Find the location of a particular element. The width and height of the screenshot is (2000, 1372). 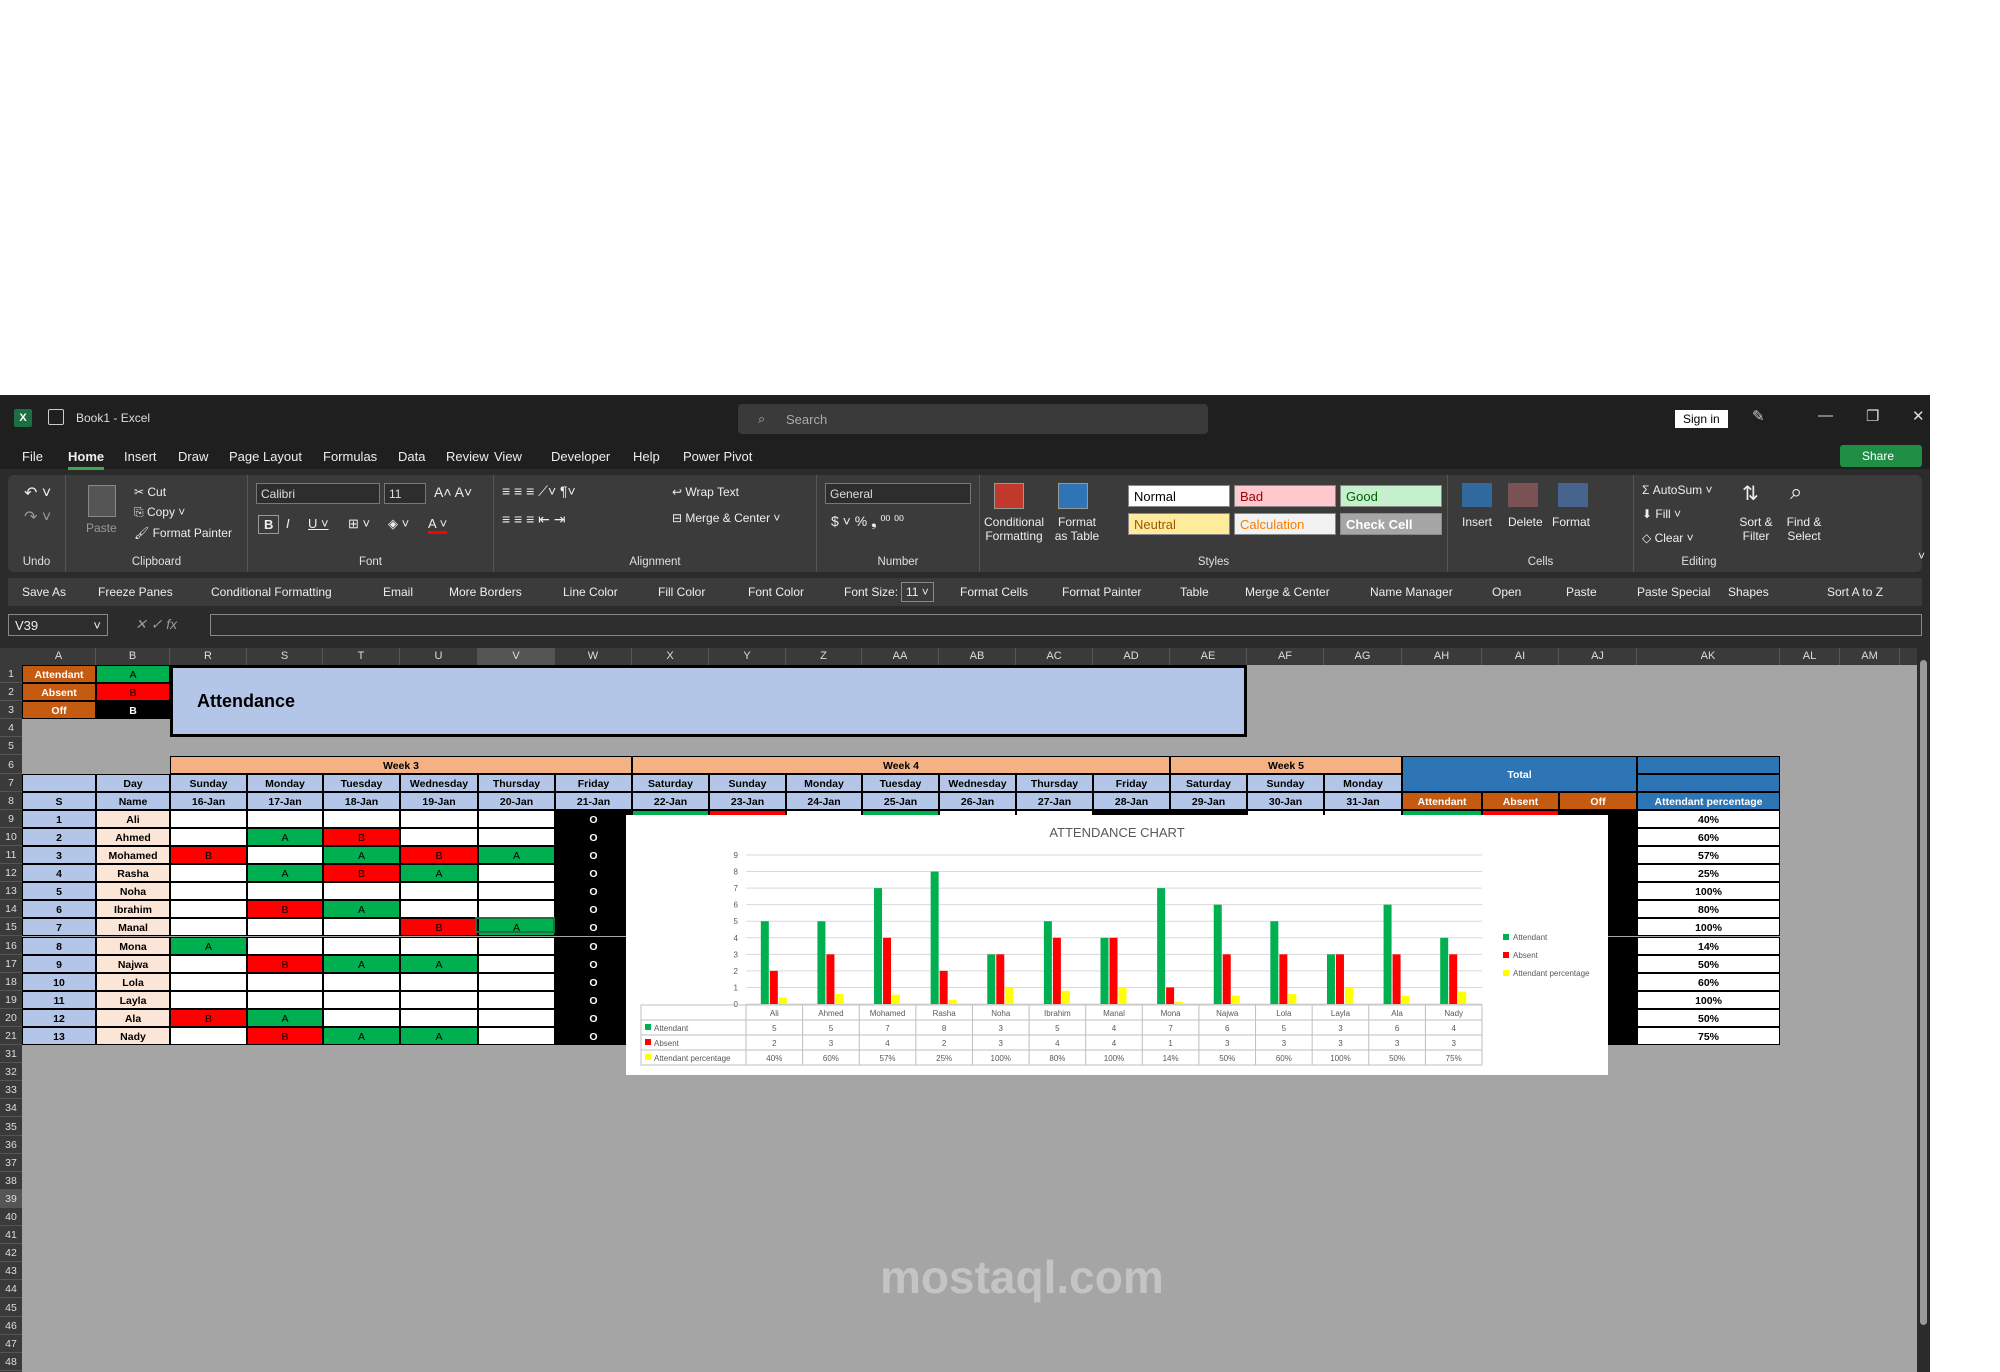

col-header-Z: Z is located at coordinates (824, 656).